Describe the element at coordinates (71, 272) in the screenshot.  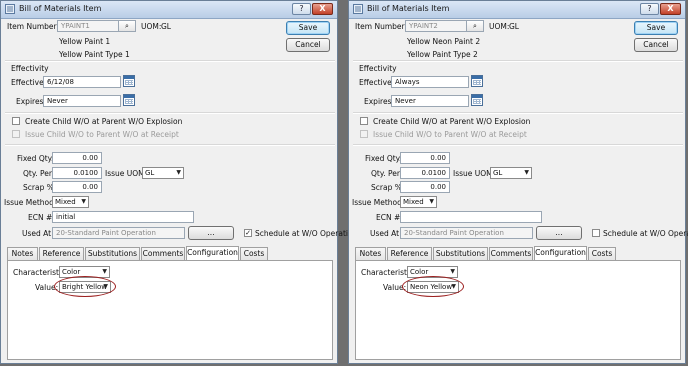
I see `characteristic-value: Color` at that location.